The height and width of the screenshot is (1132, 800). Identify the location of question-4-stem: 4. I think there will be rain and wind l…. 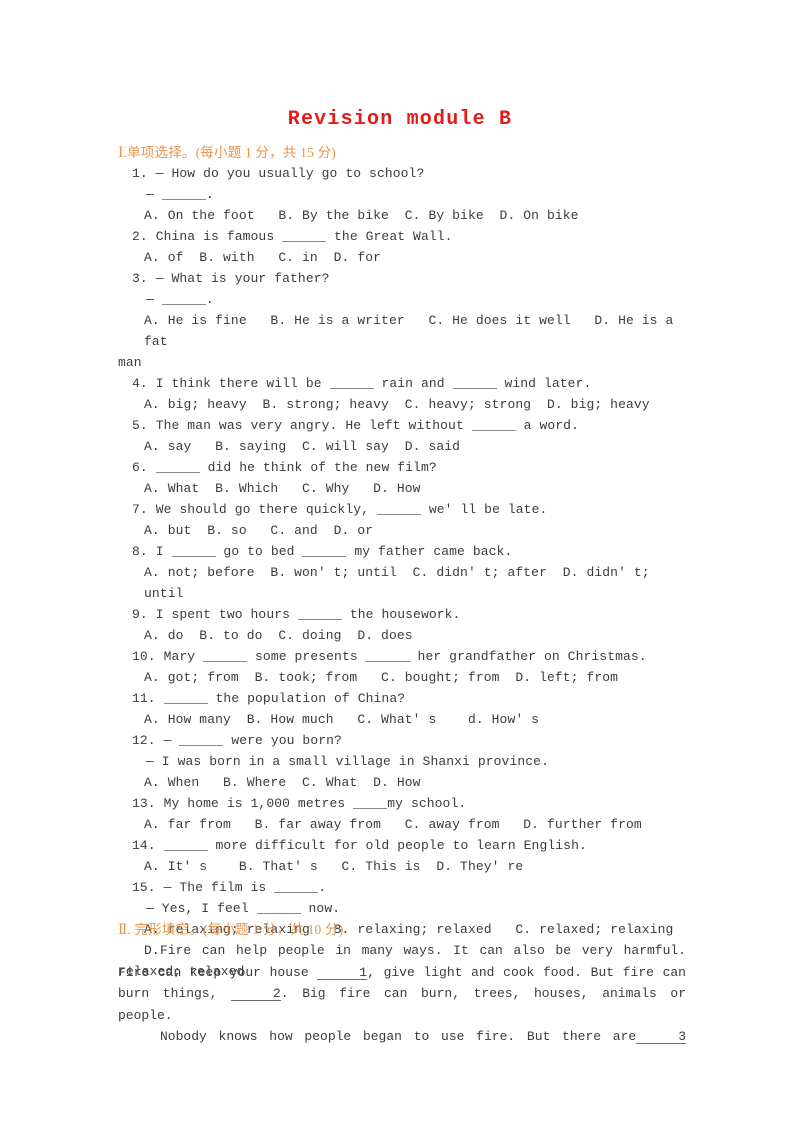
(362, 383).